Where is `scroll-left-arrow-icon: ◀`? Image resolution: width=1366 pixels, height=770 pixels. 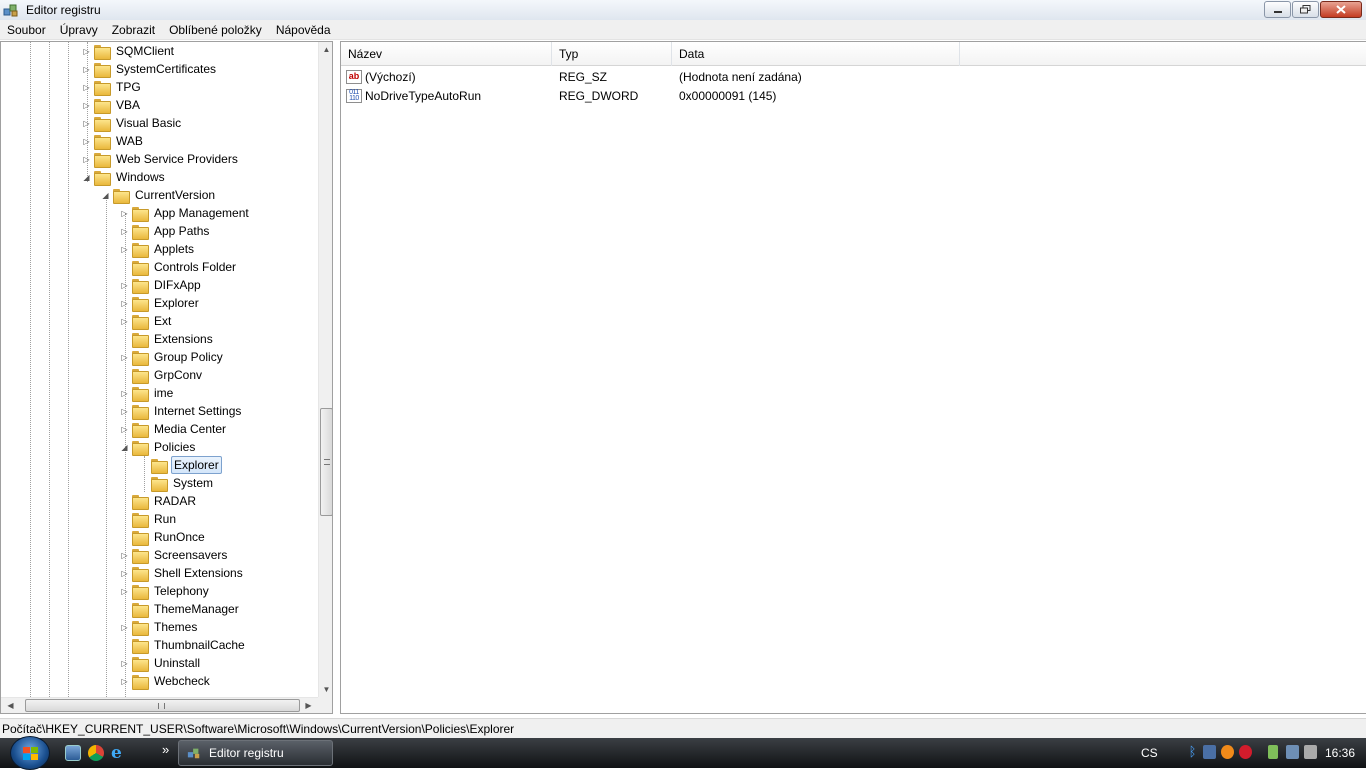
scroll-left-arrow-icon: ◀ is located at coordinates (10, 705).